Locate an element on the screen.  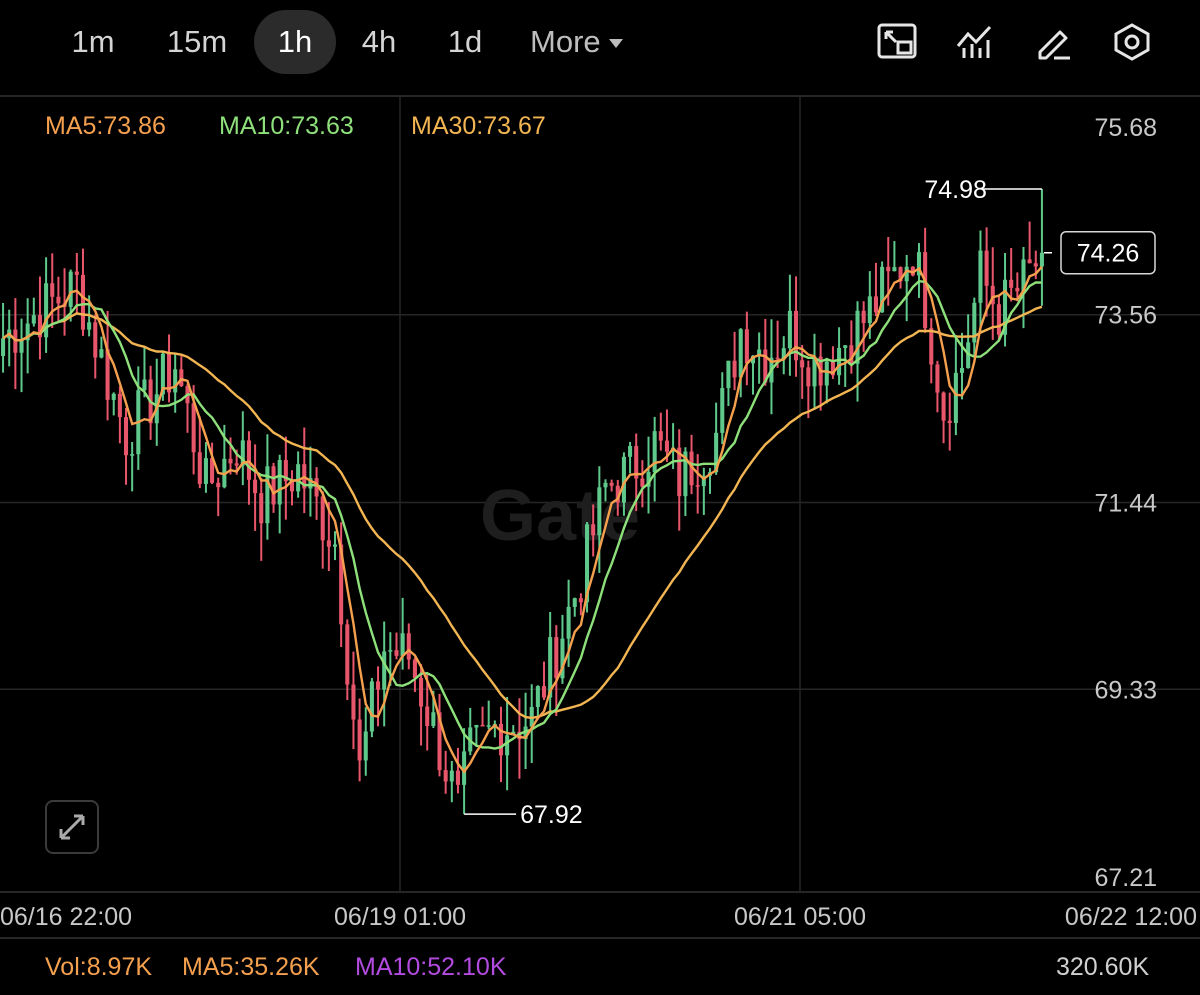
more-label: More is located at coordinates (565, 41).